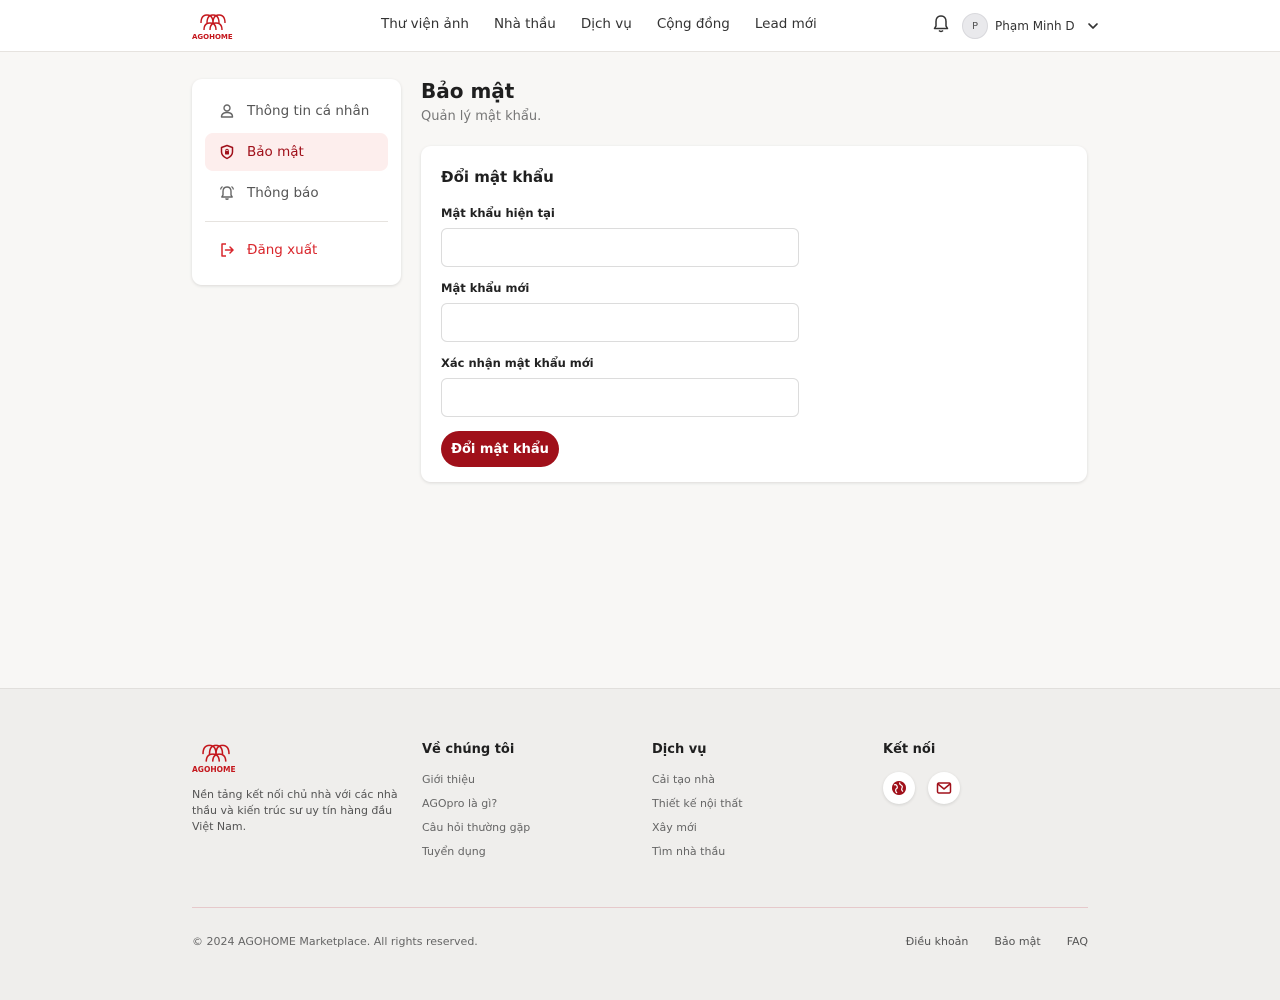 The width and height of the screenshot is (1280, 1000). Describe the element at coordinates (476, 851) in the screenshot. I see `footer-link-tuyen-dung: Tuyển dụng` at that location.